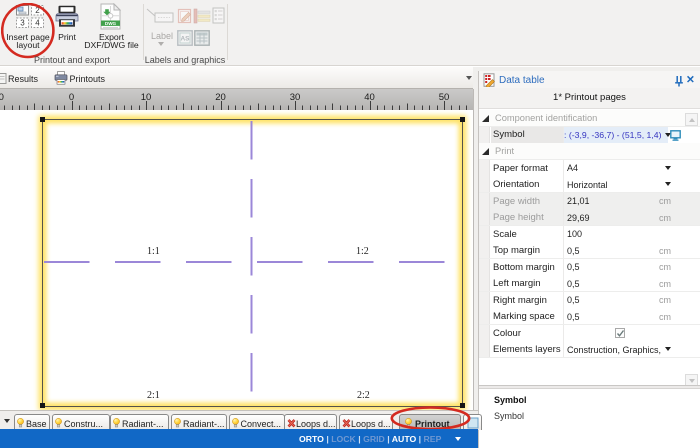 Image resolution: width=700 pixels, height=448 pixels. What do you see at coordinates (369, 97) in the screenshot?
I see `svg-text: 40` at bounding box center [369, 97].